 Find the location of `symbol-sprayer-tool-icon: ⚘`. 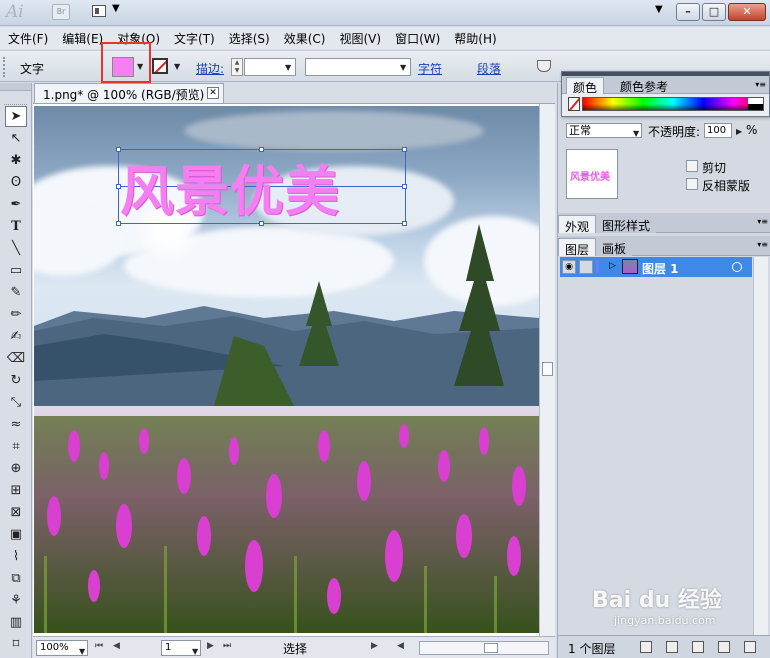

symbol-sprayer-tool-icon: ⚘ is located at coordinates (16, 600).